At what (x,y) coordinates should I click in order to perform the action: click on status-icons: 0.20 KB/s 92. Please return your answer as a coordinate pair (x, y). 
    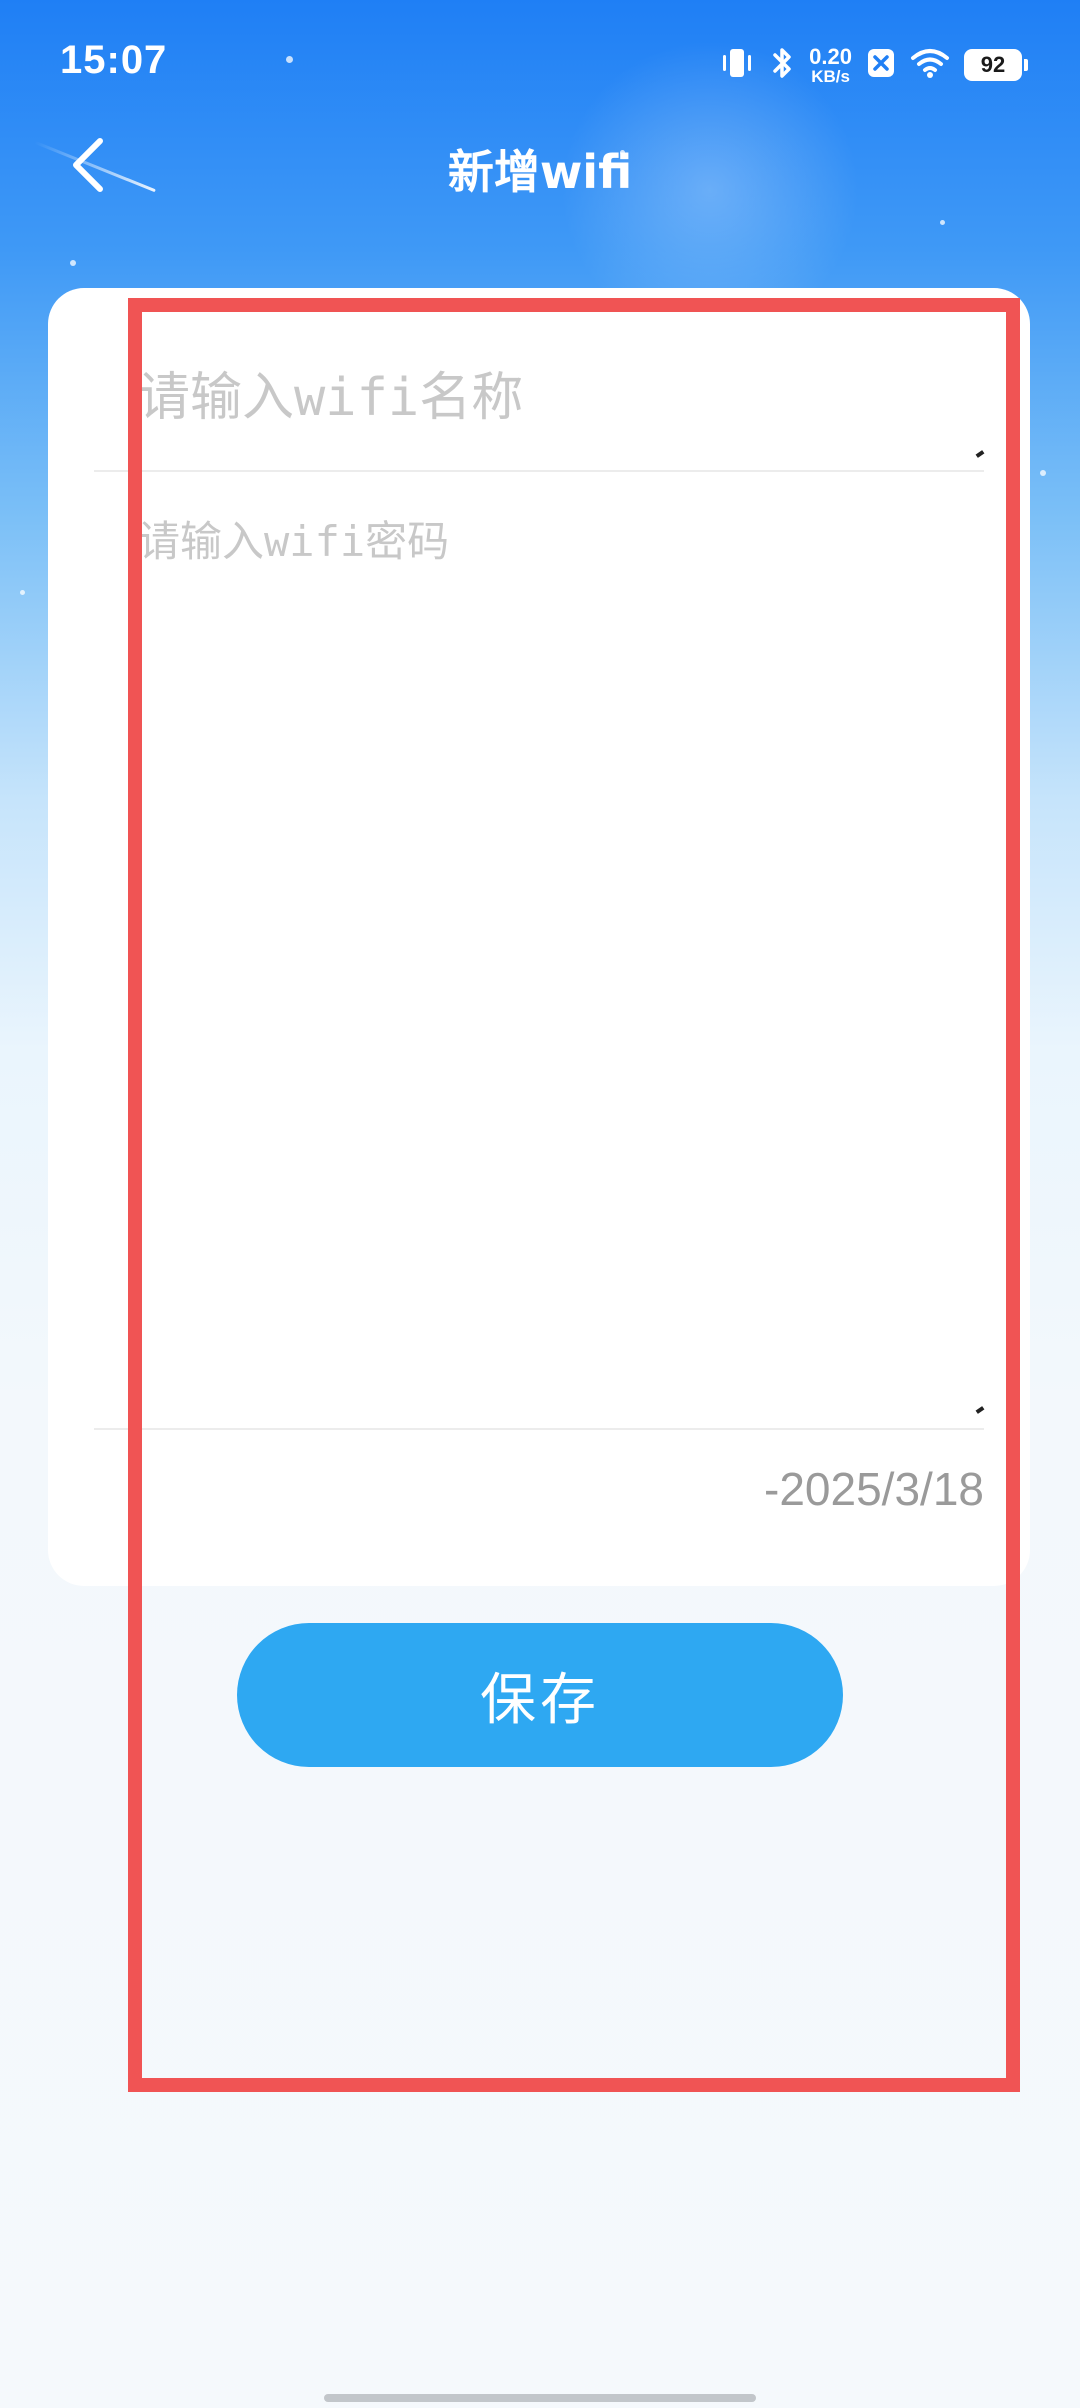
    Looking at the image, I should click on (873, 65).